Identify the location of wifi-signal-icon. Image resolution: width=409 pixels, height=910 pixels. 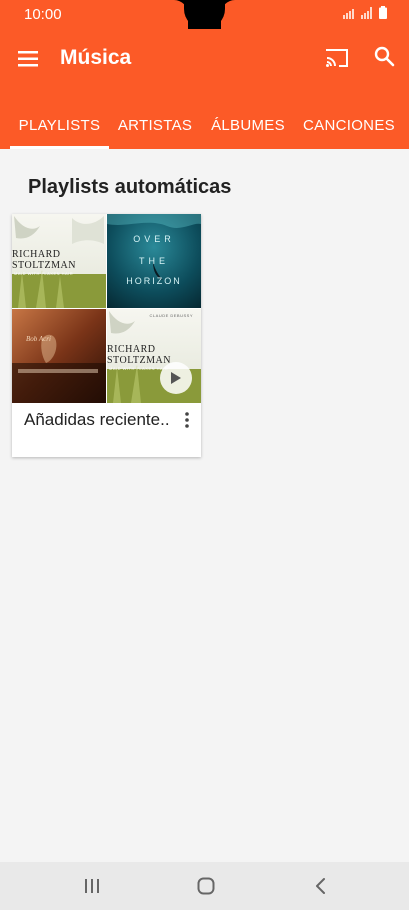
(348, 14).